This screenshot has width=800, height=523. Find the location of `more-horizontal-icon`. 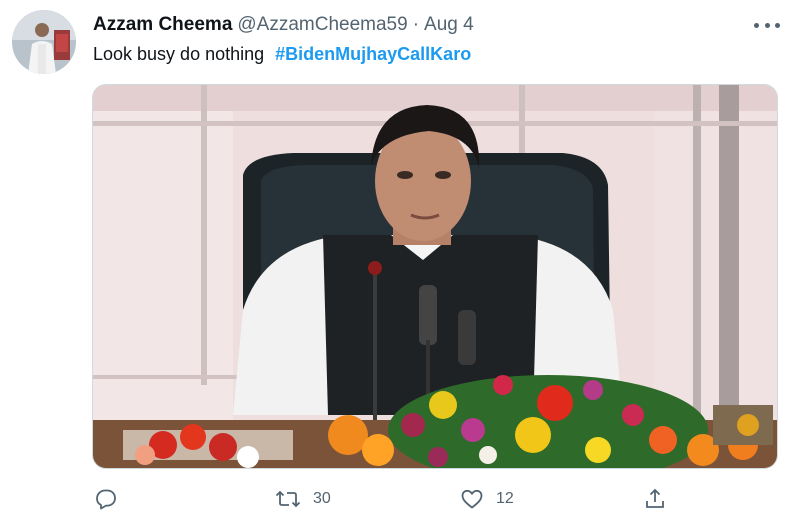

more-horizontal-icon is located at coordinates (756, 25).